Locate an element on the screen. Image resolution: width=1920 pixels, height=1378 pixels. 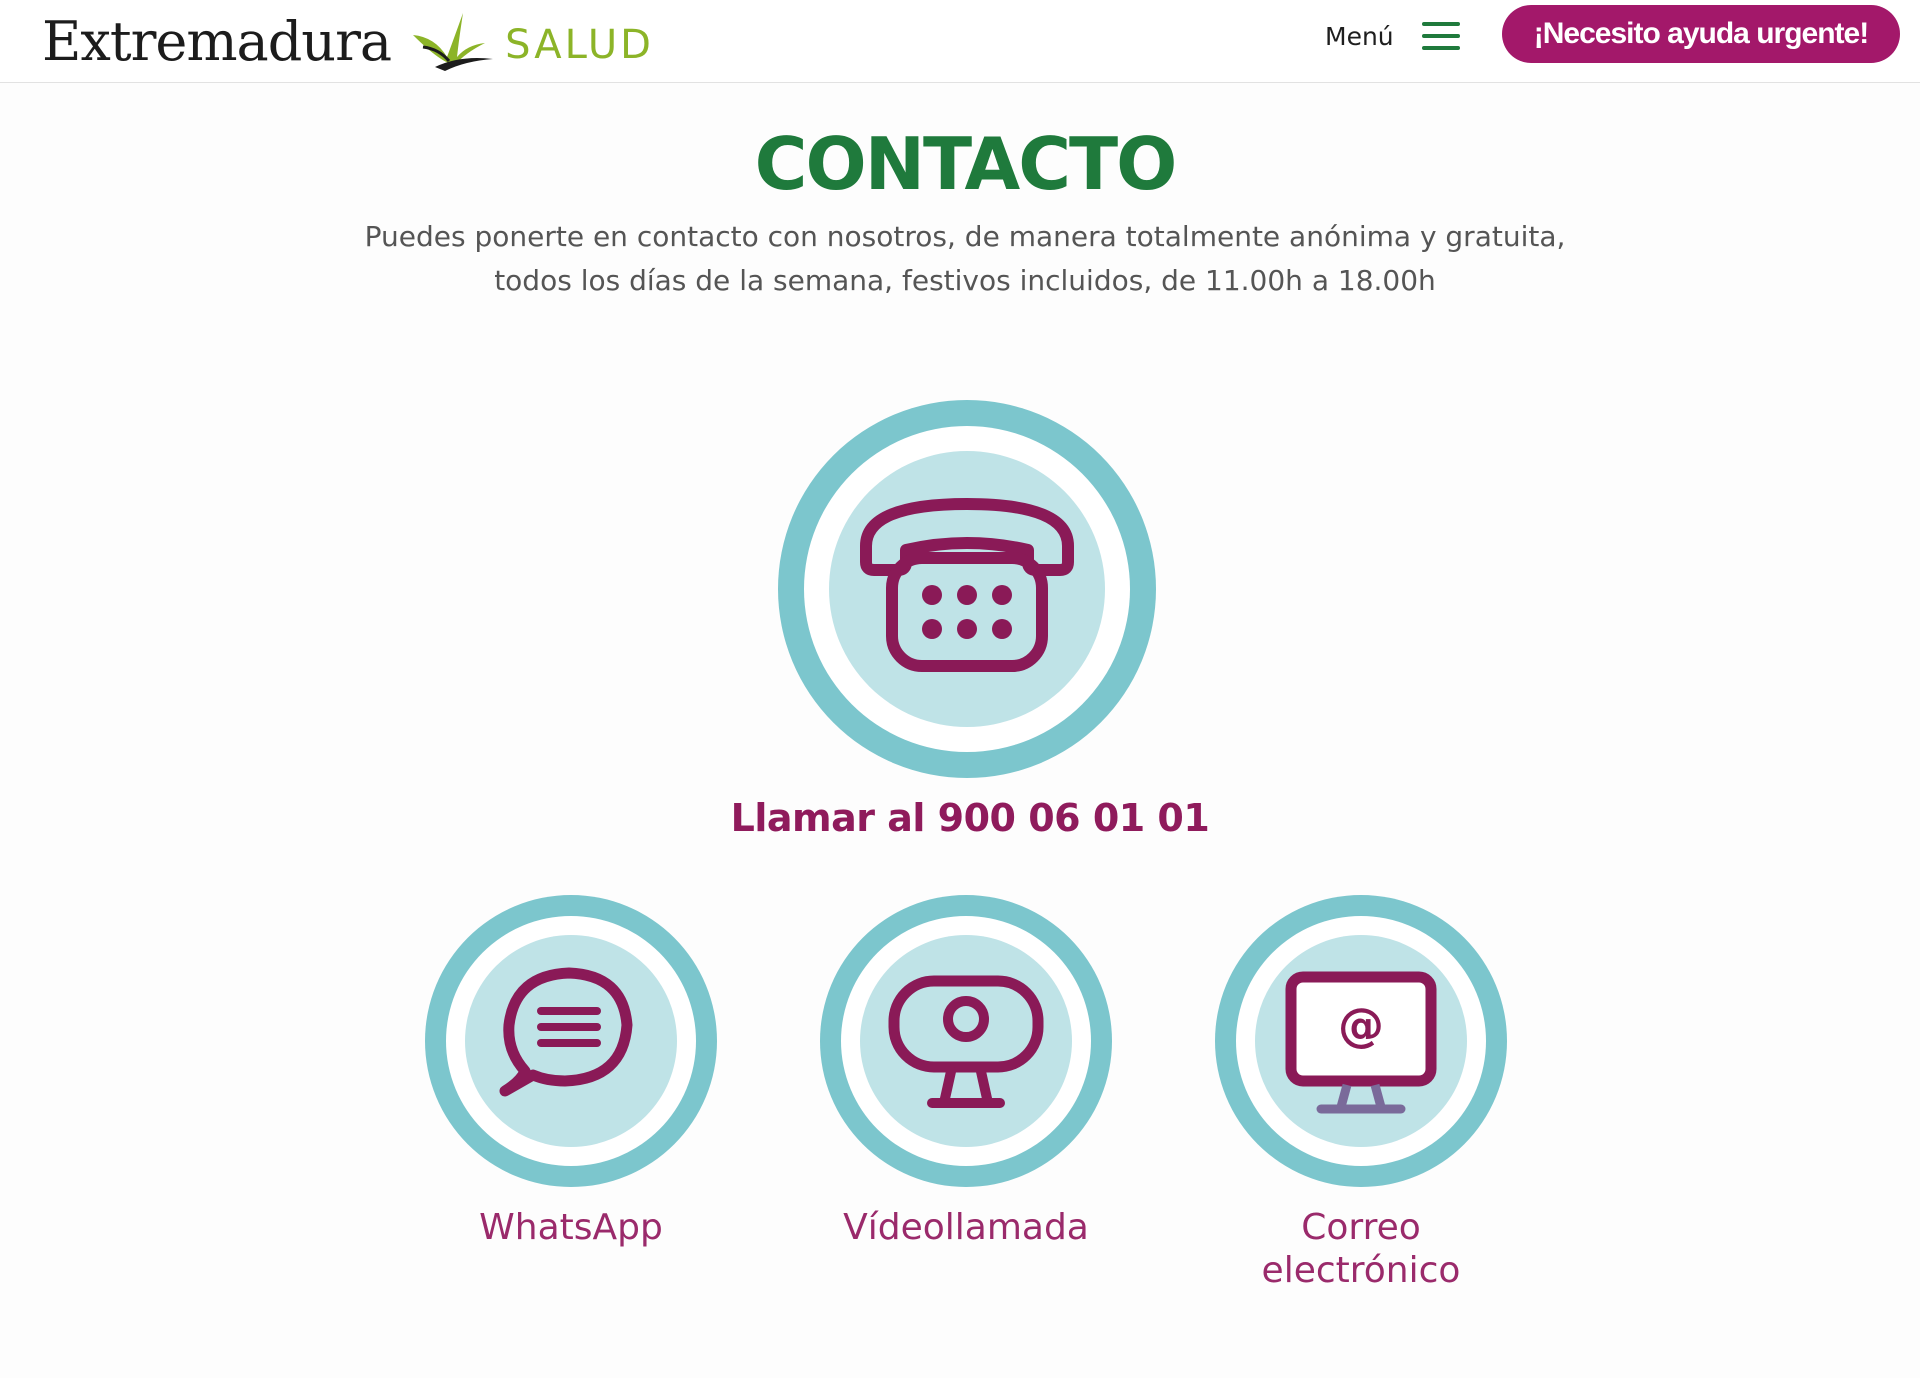
bird-logo-icon is located at coordinates (453, 42).